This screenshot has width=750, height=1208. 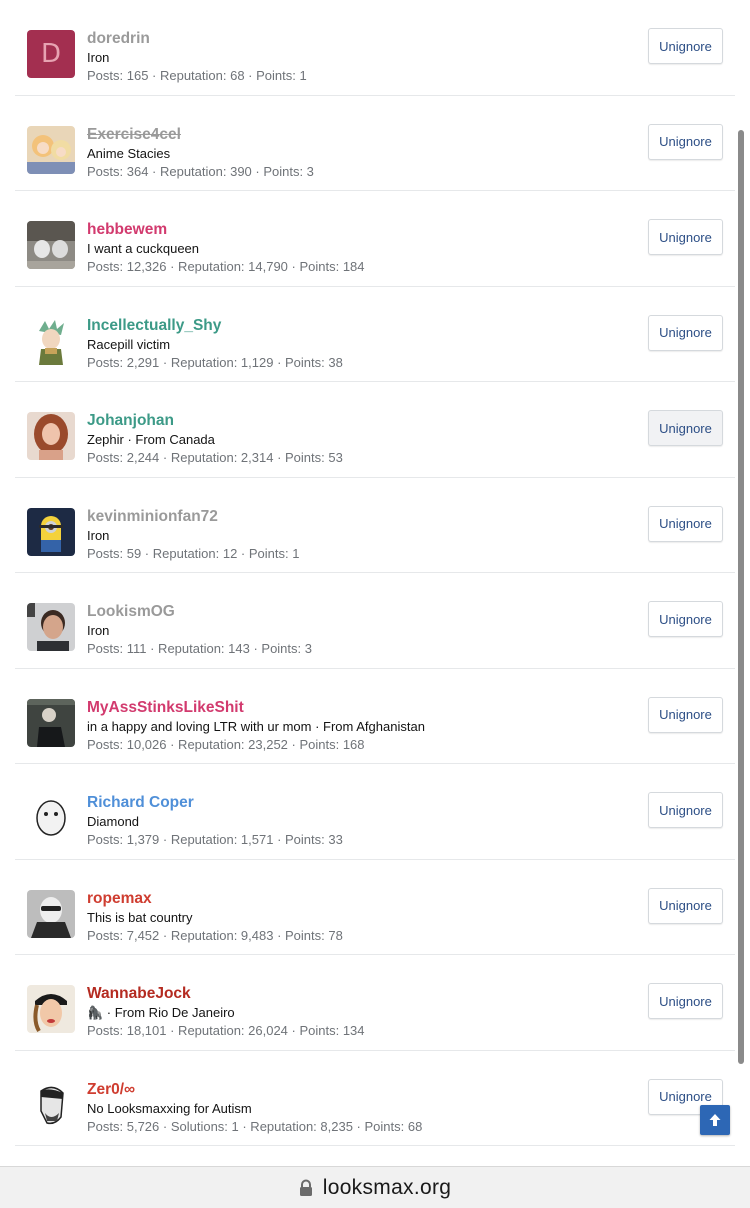 I want to click on member-title: This is bat country, so click(x=140, y=917).